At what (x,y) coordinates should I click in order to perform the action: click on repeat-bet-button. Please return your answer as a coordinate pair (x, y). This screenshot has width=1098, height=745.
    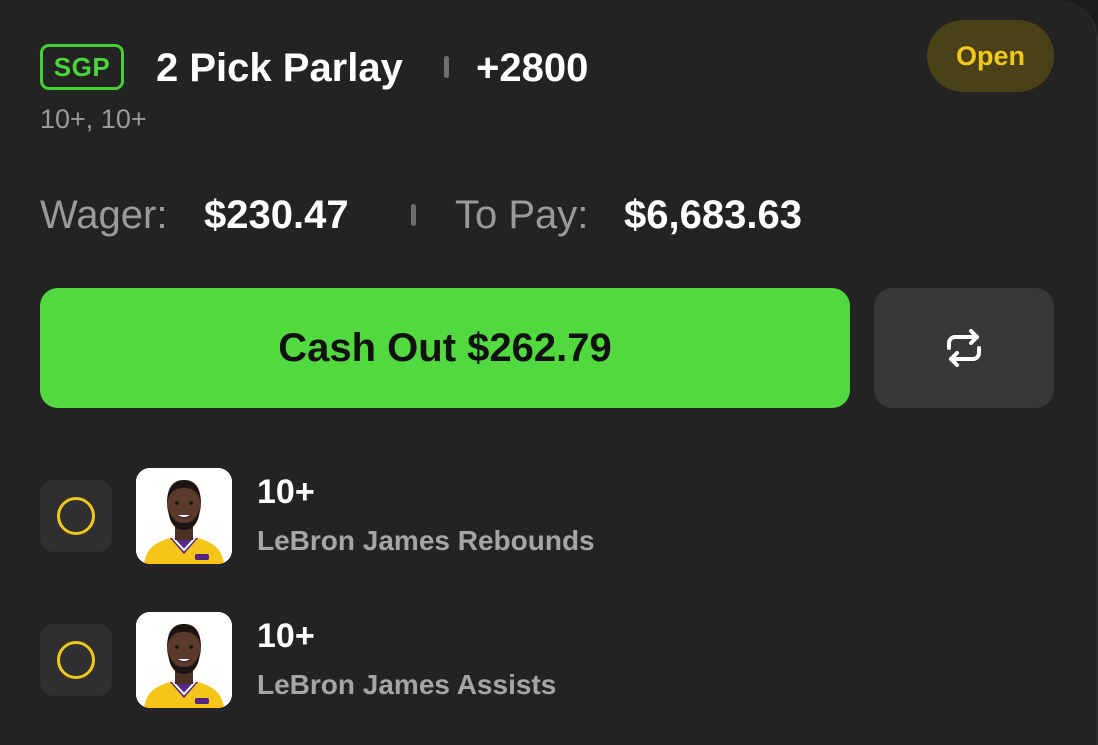
    Looking at the image, I should click on (964, 348).